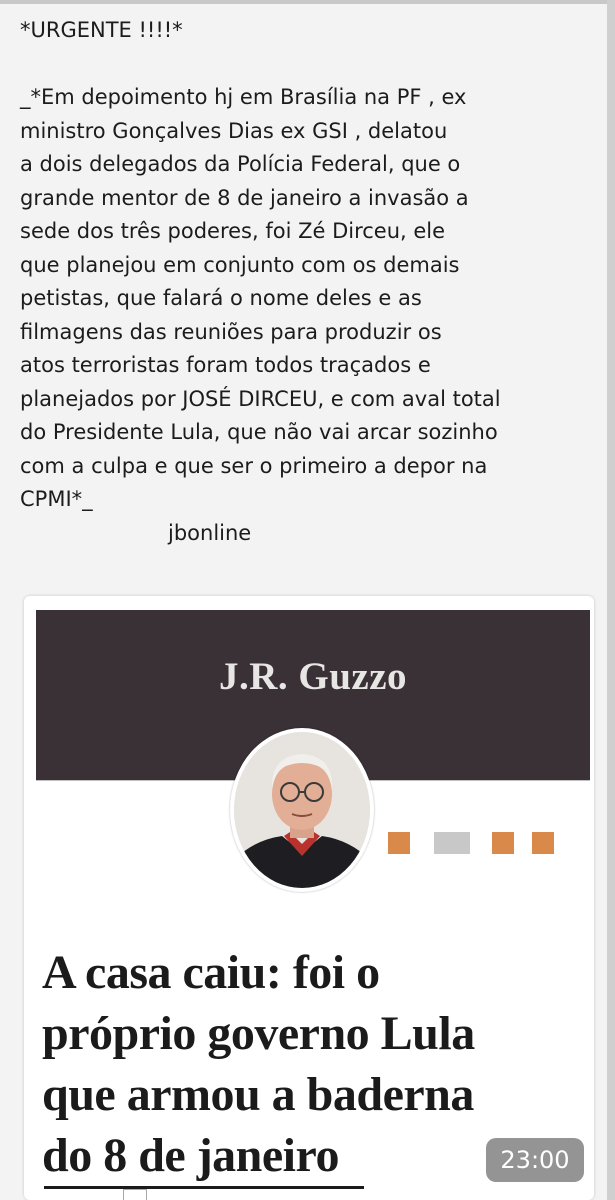  I want to click on message-line: petistas, que falará o nome deles e as, so click(221, 298).